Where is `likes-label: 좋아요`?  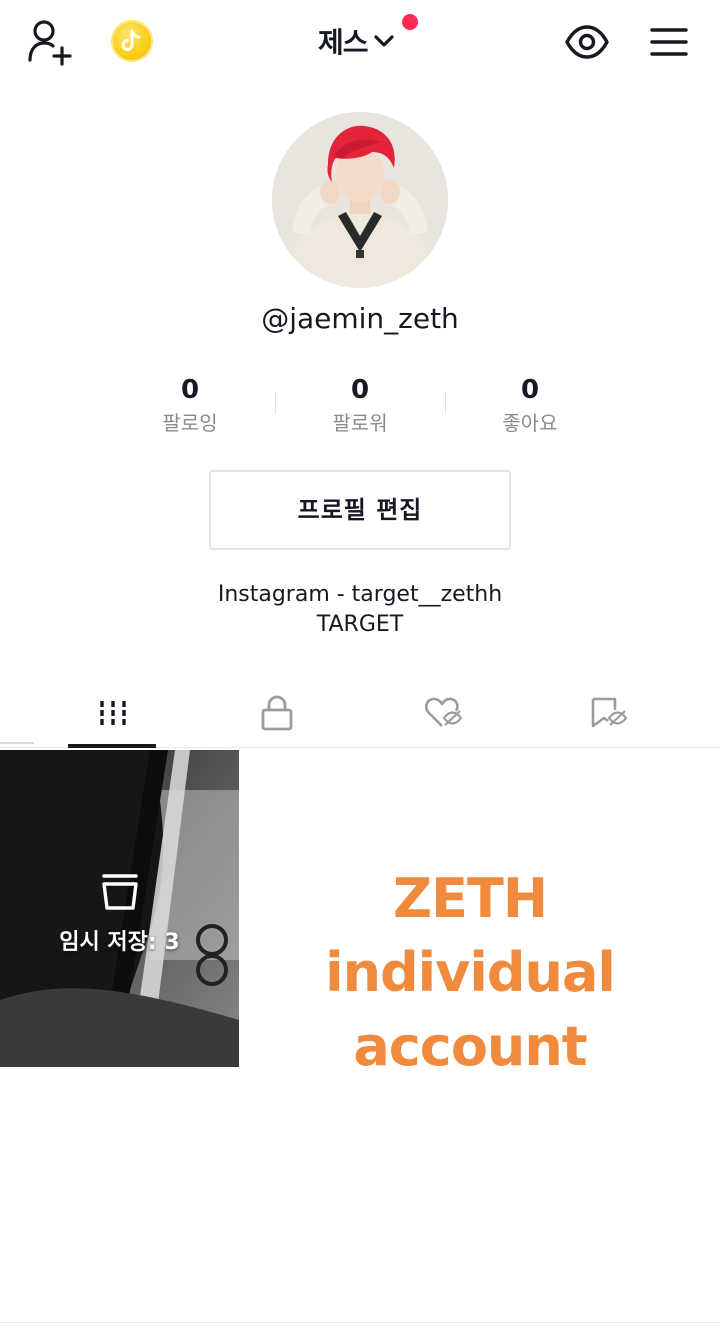
likes-label: 좋아요 is located at coordinates (530, 423).